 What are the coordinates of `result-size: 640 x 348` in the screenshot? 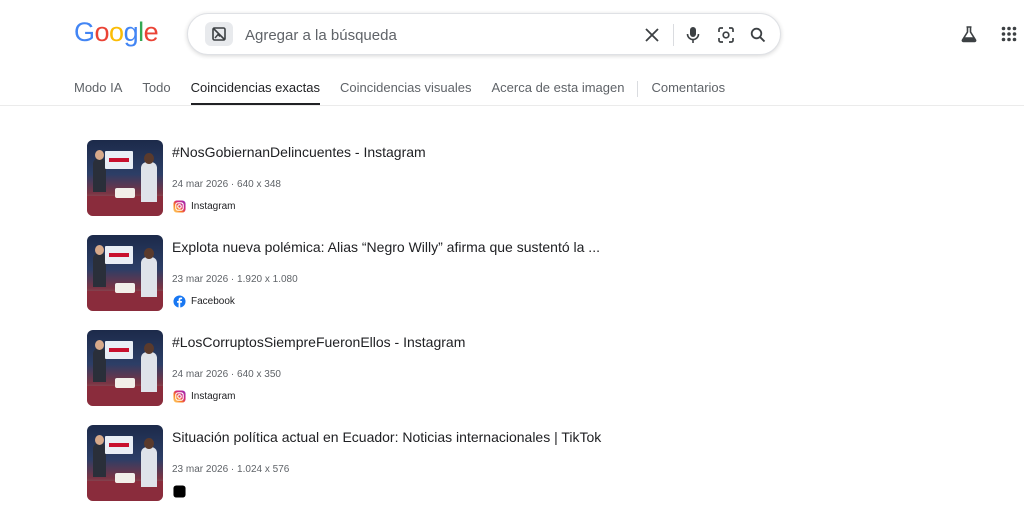 It's located at (259, 184).